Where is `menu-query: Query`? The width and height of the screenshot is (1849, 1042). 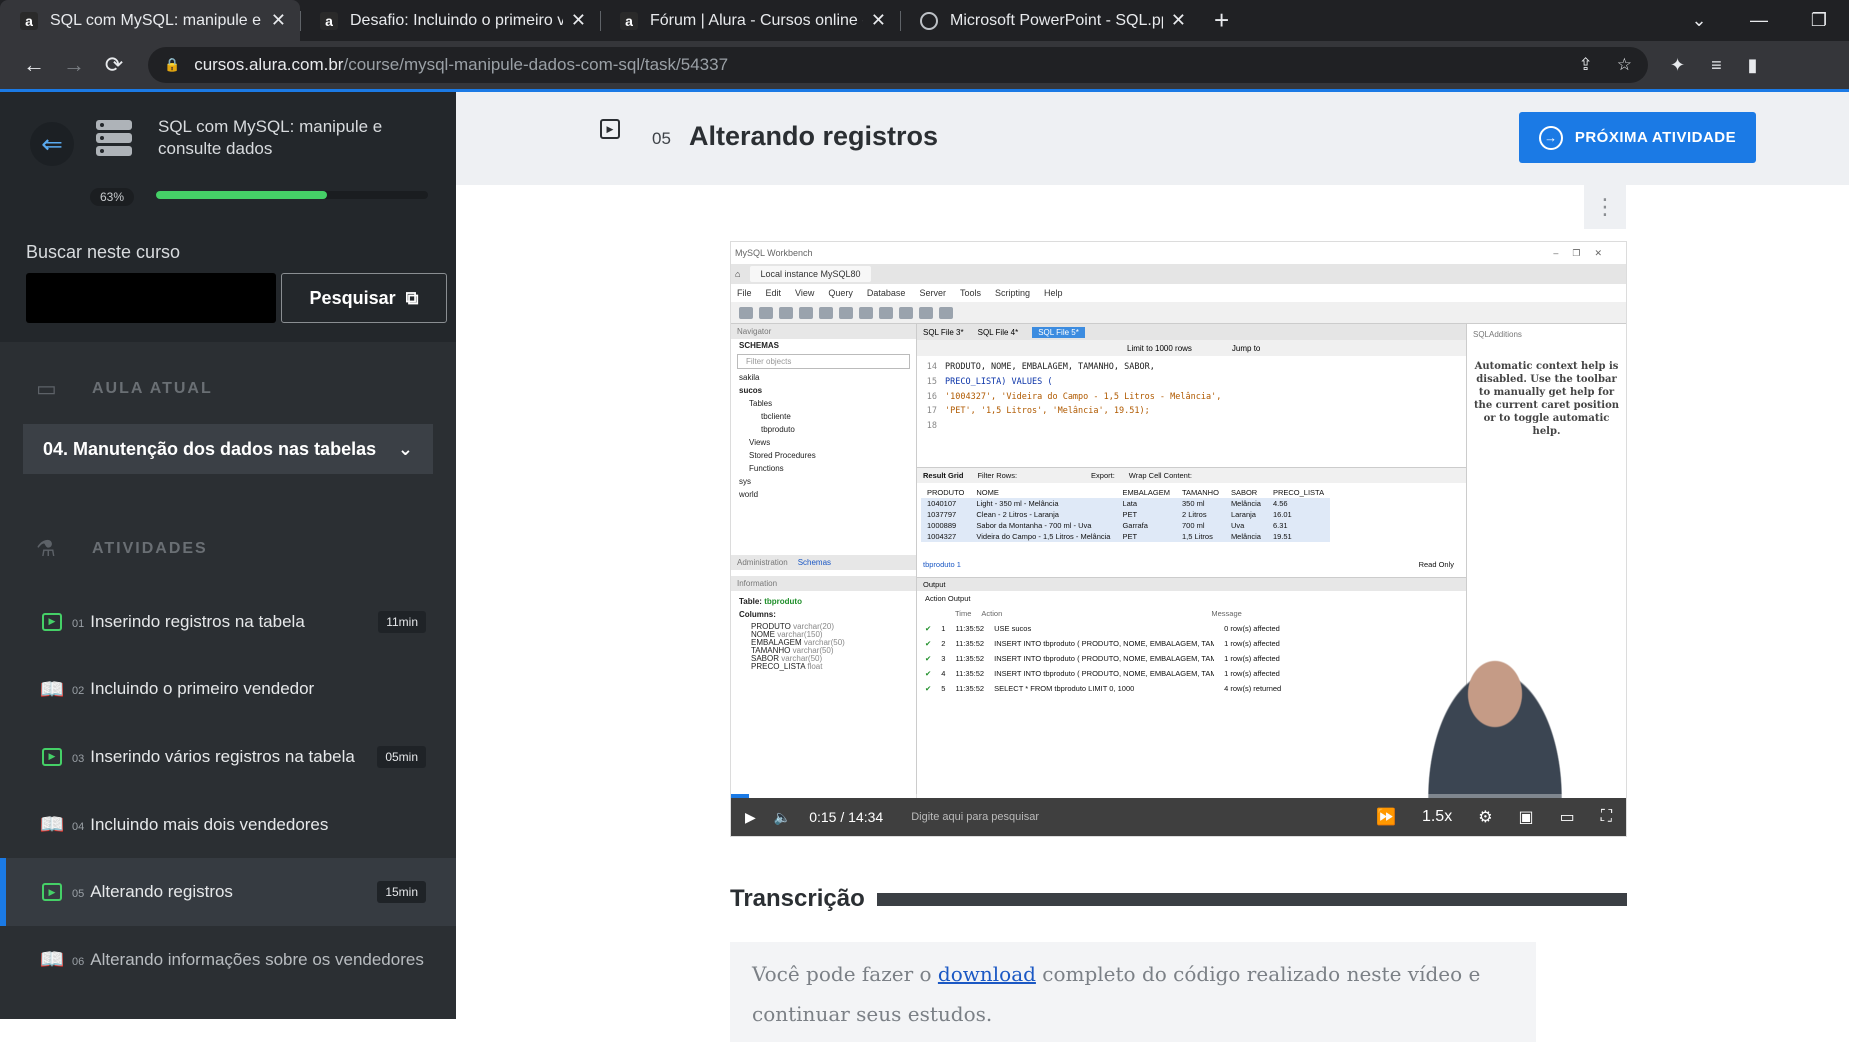 menu-query: Query is located at coordinates (840, 293).